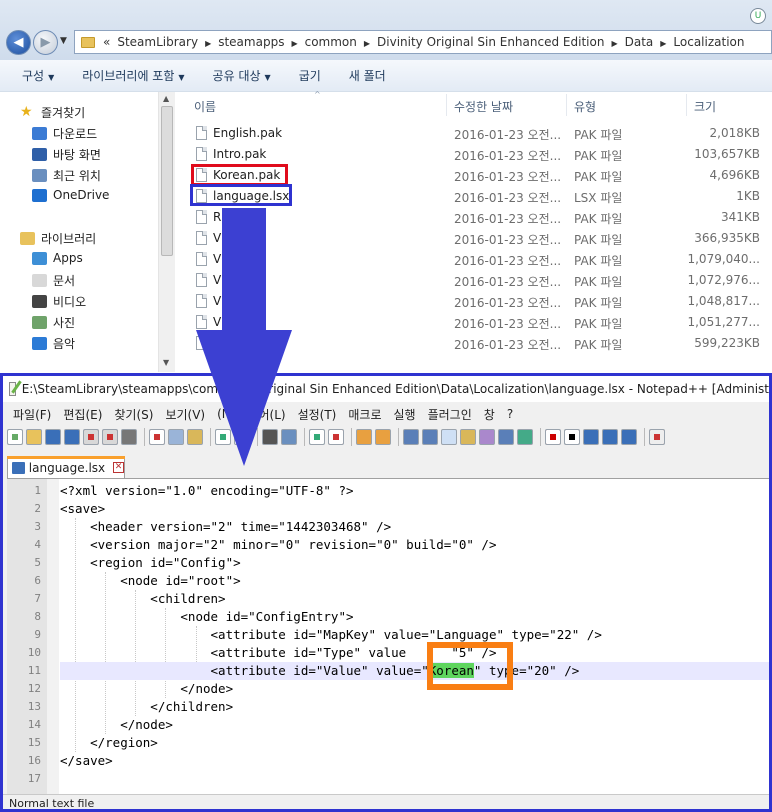  What do you see at coordinates (525, 437) in the screenshot?
I see `folder-workspace-icon` at bounding box center [525, 437].